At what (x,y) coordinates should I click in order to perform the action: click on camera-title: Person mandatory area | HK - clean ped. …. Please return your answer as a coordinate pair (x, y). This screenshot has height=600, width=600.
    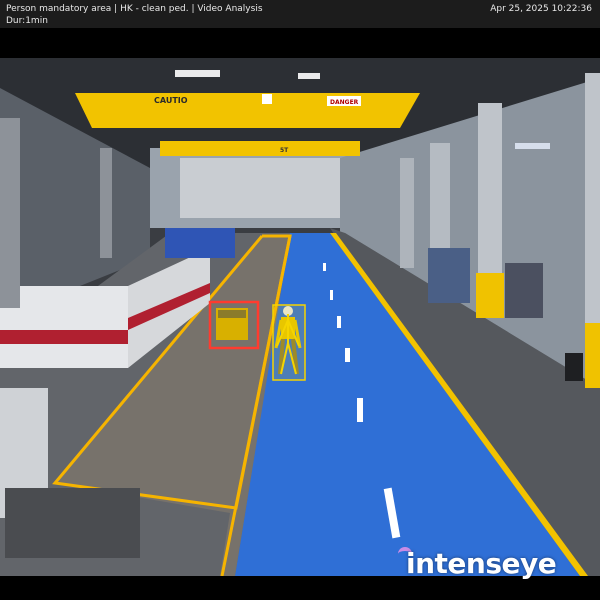
    Looking at the image, I should click on (134, 9).